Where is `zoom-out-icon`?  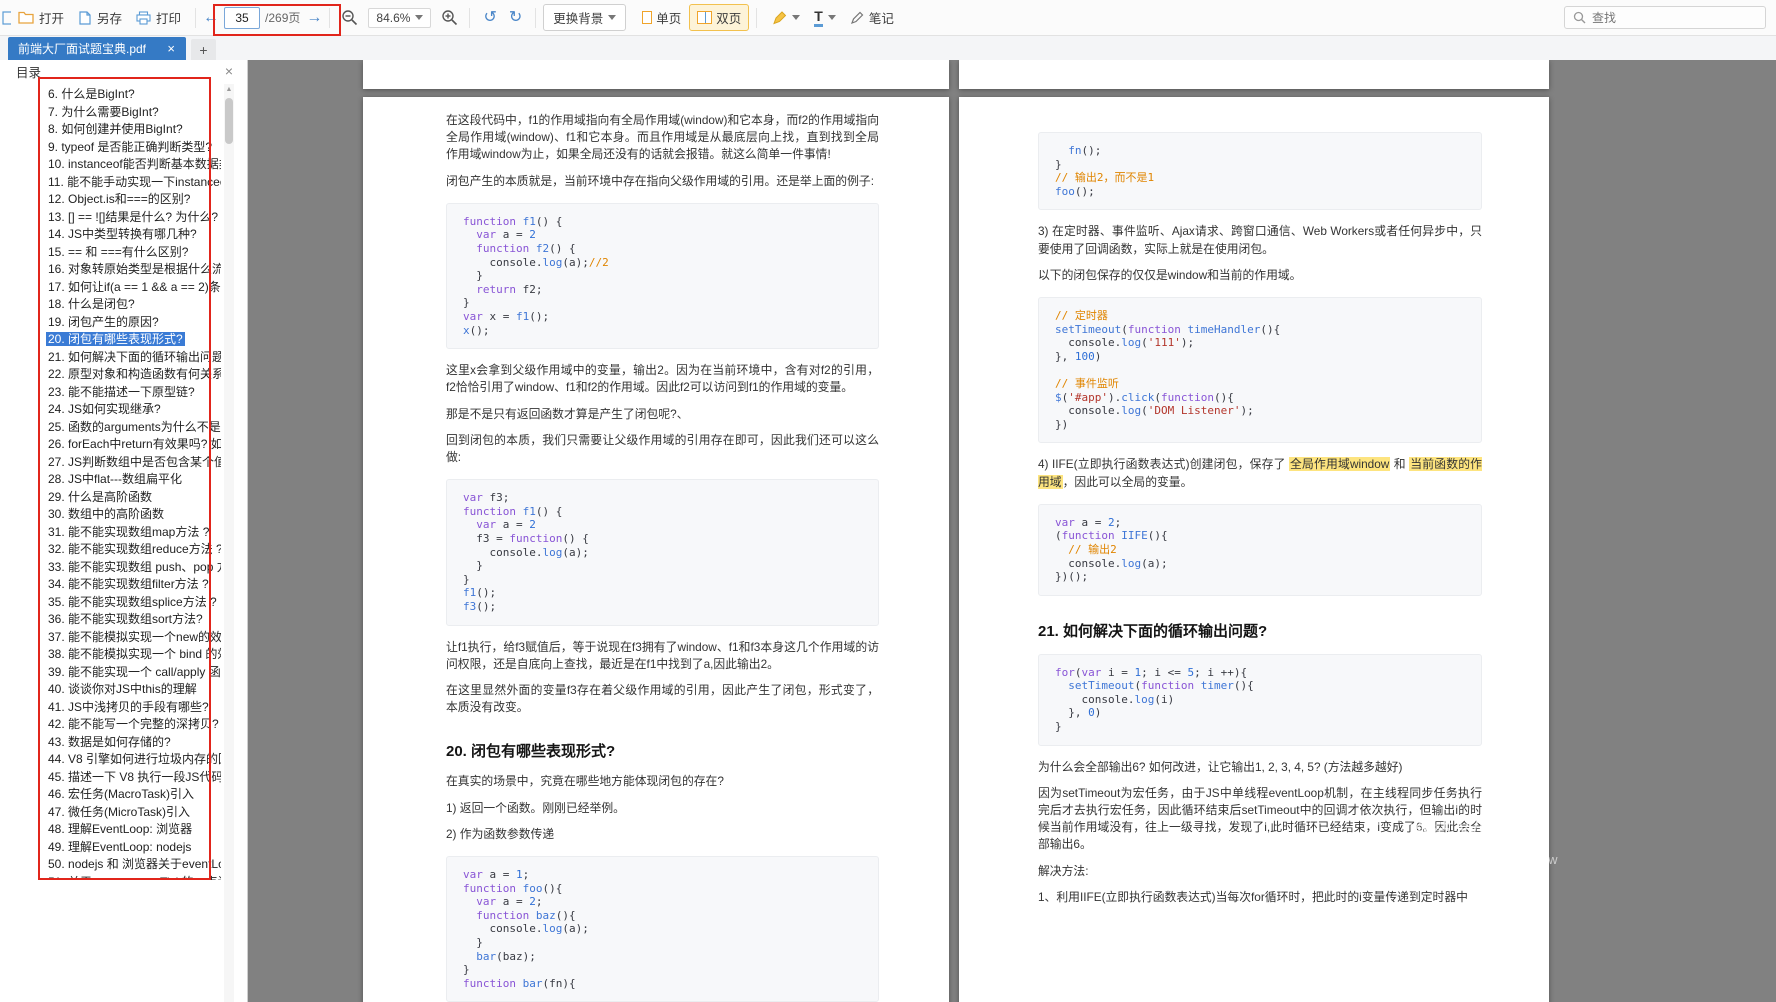
zoom-out-icon is located at coordinates (349, 17).